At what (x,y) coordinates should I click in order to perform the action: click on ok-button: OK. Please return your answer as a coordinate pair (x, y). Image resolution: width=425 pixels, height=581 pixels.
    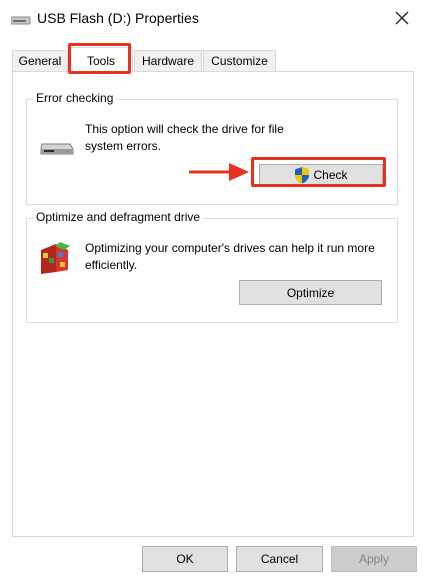
    Looking at the image, I should click on (185, 559).